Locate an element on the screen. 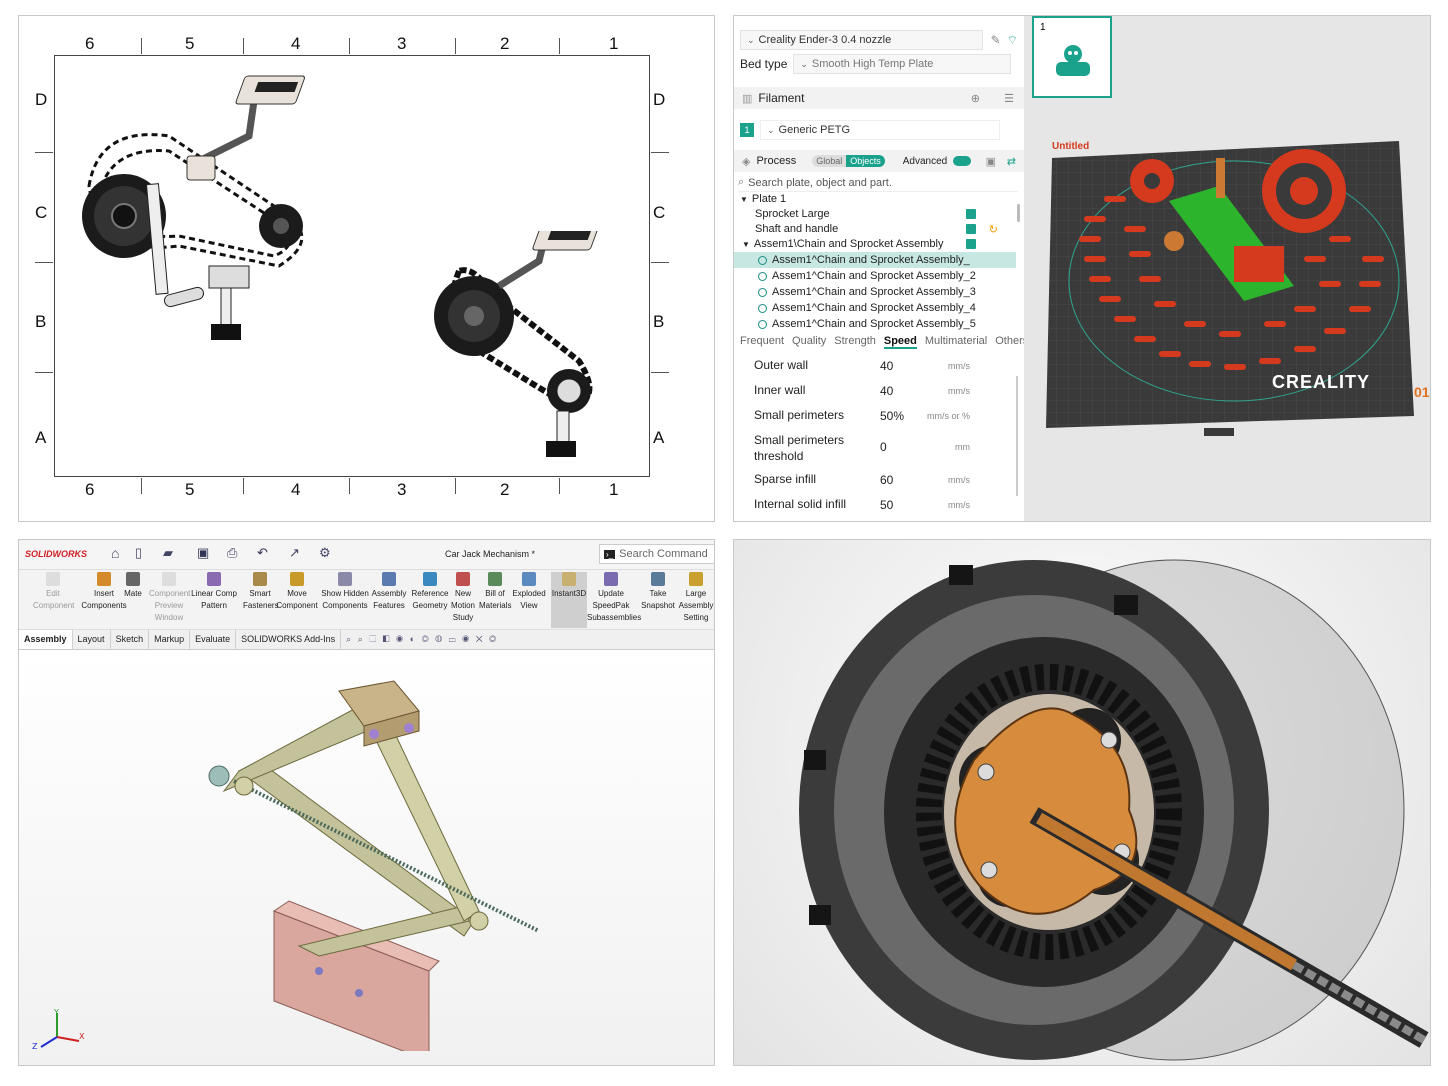 Image resolution: width=1448 pixels, height=1086 pixels. filament-select: ⌄ Generic PETG is located at coordinates (880, 130).